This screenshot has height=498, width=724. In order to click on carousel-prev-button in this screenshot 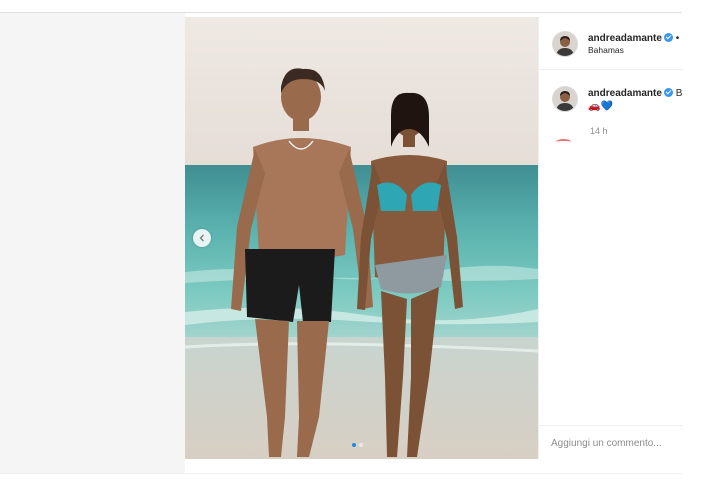, I will do `click(202, 238)`.